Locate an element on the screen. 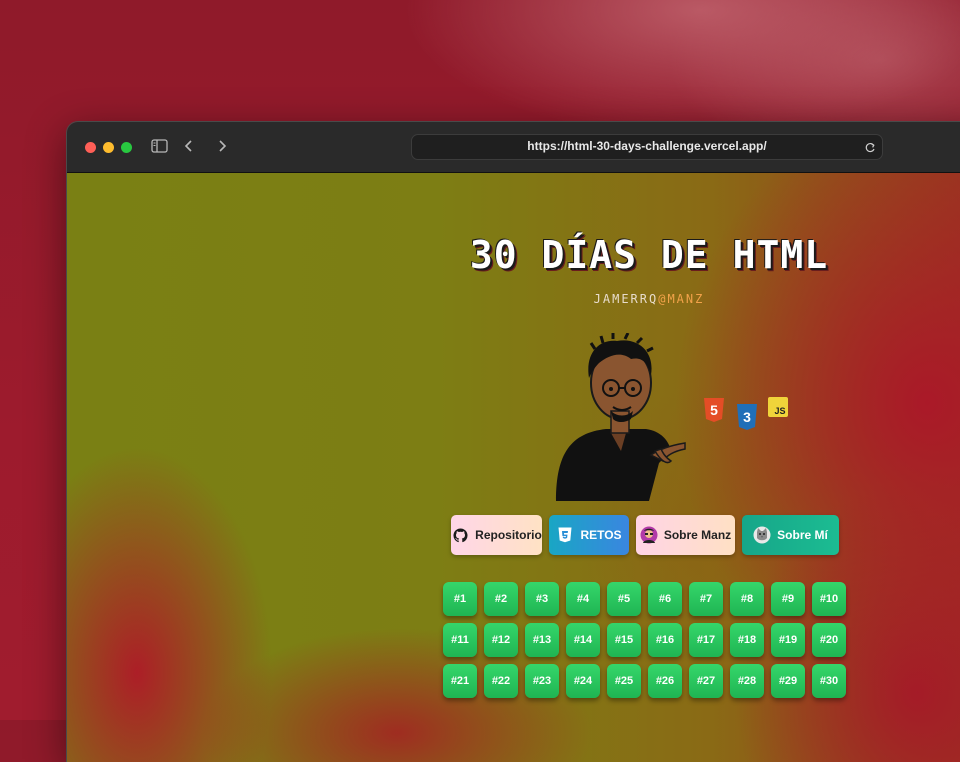  repositorio-button: Repositorio is located at coordinates (496, 535).